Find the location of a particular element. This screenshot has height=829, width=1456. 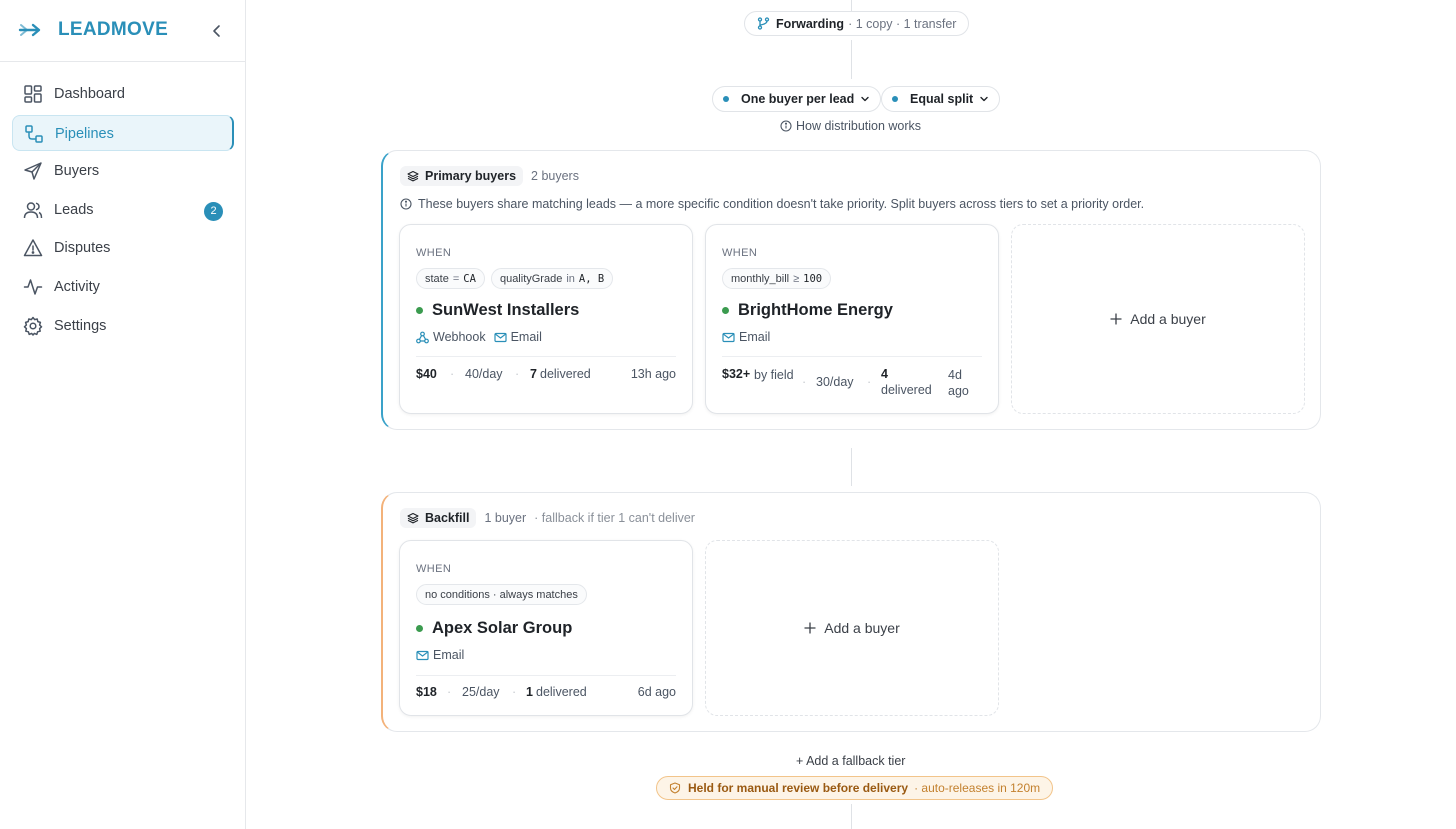

sidebar-item-label: Dashboard is located at coordinates (89, 94).